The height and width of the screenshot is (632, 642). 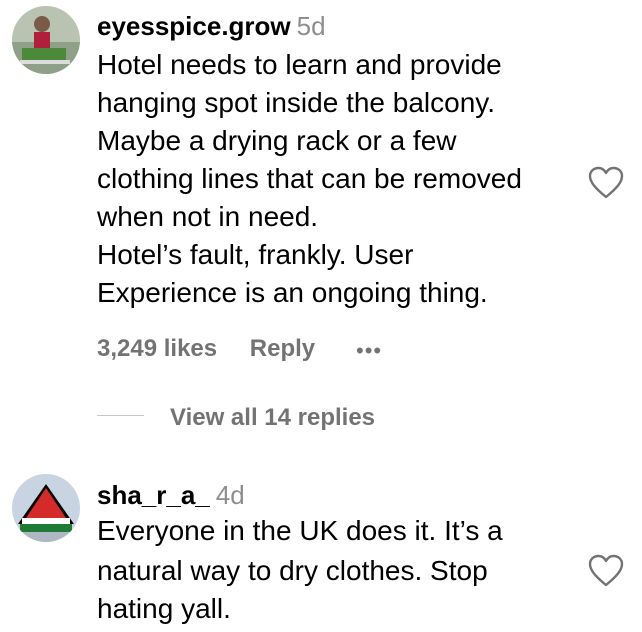 What do you see at coordinates (311, 26) in the screenshot?
I see `comment-age: 5d` at bounding box center [311, 26].